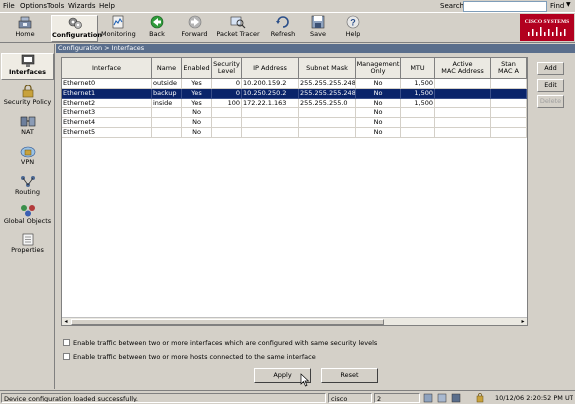  I want to click on table-cell-ip: 10.200.159.2, so click(270, 84).